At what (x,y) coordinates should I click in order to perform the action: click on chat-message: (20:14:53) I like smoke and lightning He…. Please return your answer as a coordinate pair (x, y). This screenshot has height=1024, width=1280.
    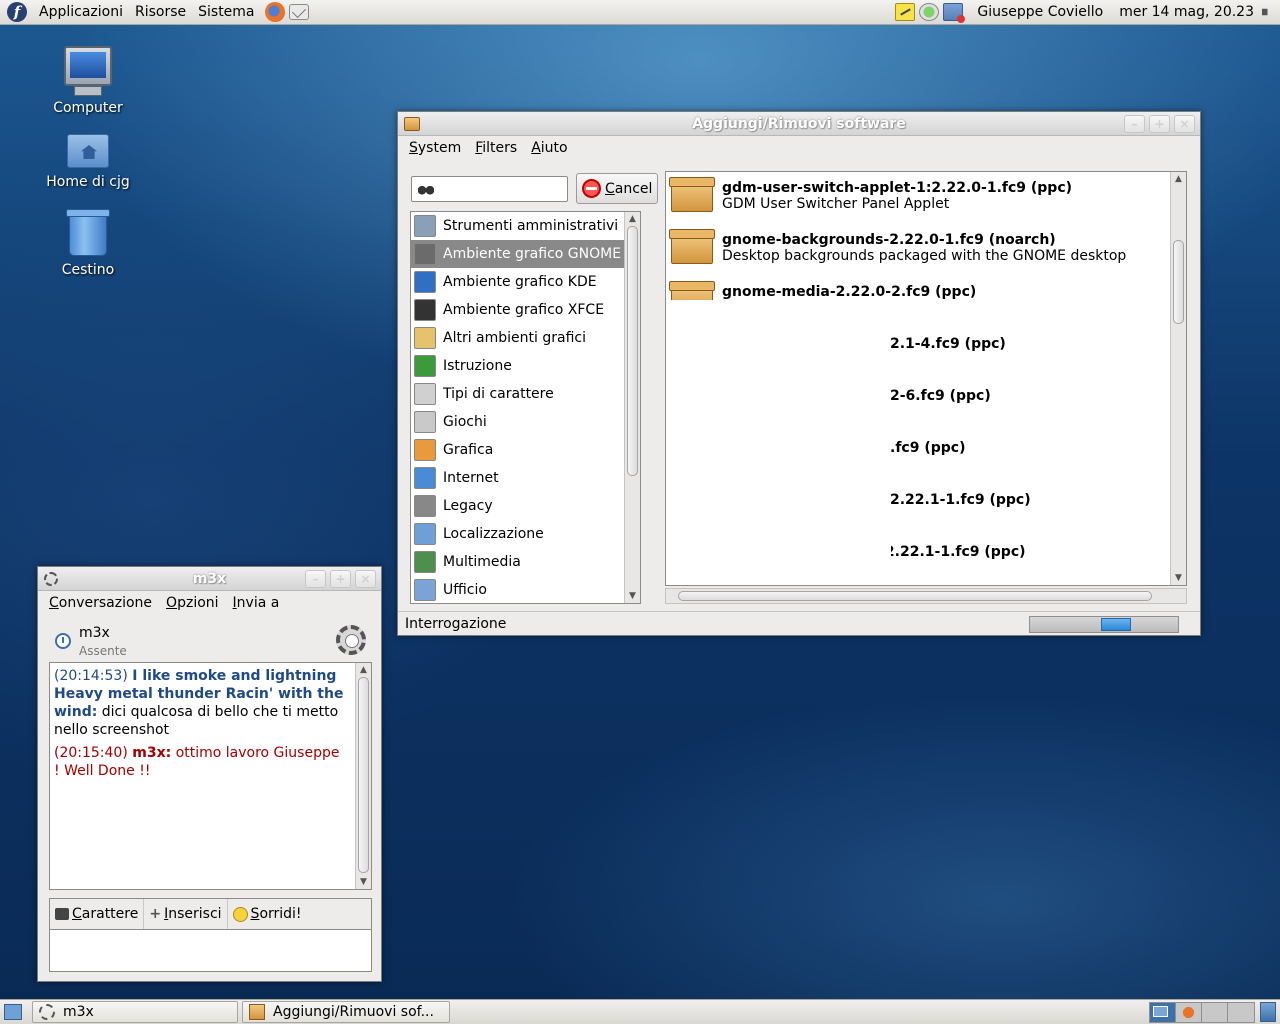
    Looking at the image, I should click on (201, 703).